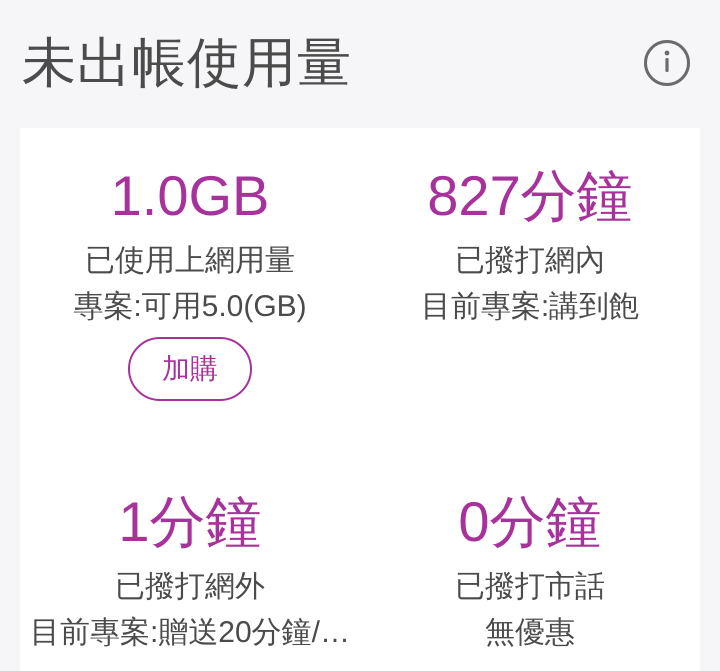 The image size is (720, 671). Describe the element at coordinates (190, 369) in the screenshot. I see `add-purchase-button: 加購` at that location.